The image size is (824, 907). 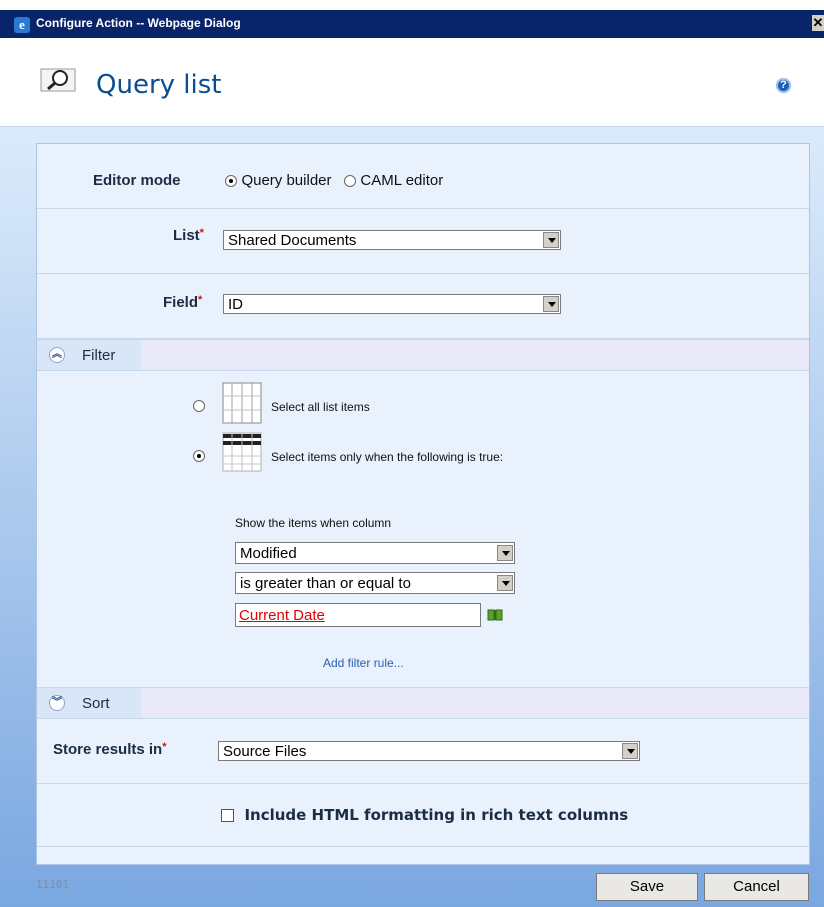 What do you see at coordinates (58, 80) in the screenshot?
I see `magnifier-icon` at bounding box center [58, 80].